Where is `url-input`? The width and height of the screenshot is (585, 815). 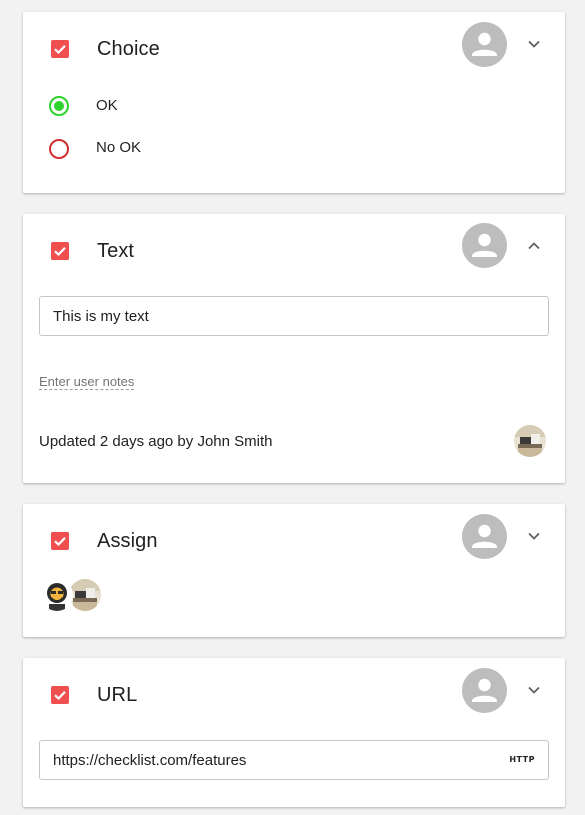 url-input is located at coordinates (294, 760).